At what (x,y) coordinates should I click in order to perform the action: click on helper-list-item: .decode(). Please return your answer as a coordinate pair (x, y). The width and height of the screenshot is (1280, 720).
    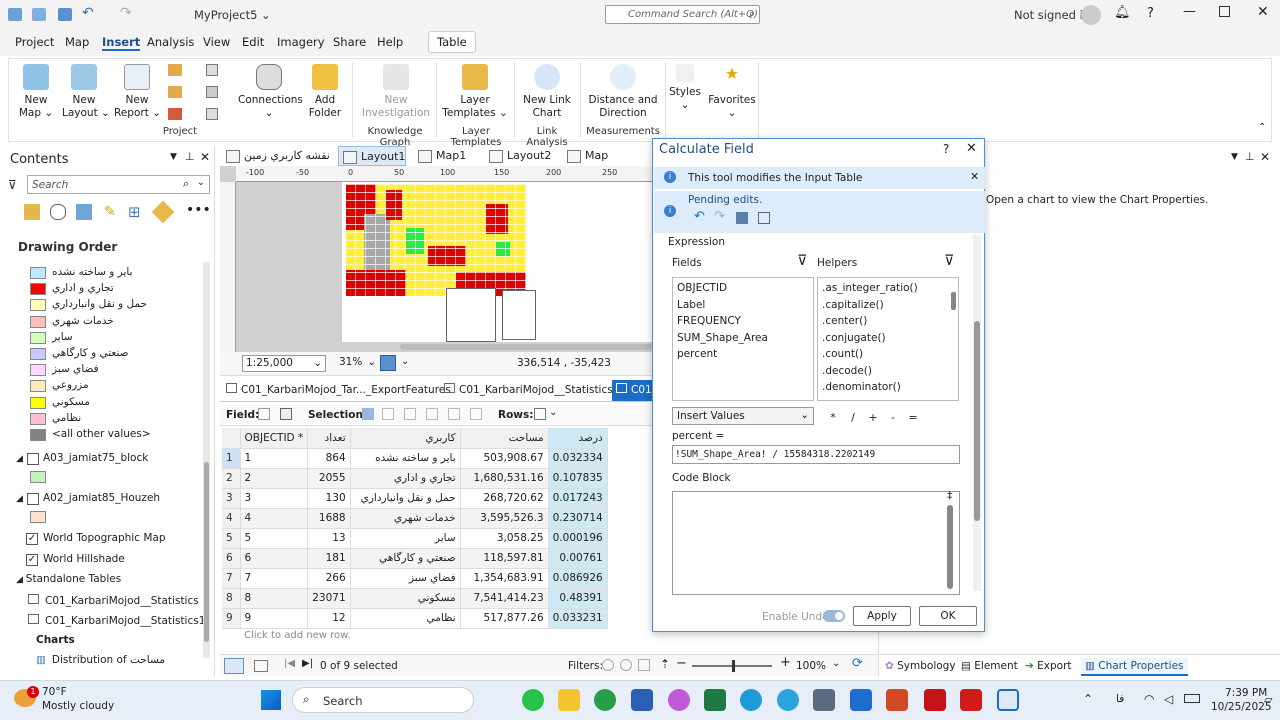
    Looking at the image, I should click on (888, 371).